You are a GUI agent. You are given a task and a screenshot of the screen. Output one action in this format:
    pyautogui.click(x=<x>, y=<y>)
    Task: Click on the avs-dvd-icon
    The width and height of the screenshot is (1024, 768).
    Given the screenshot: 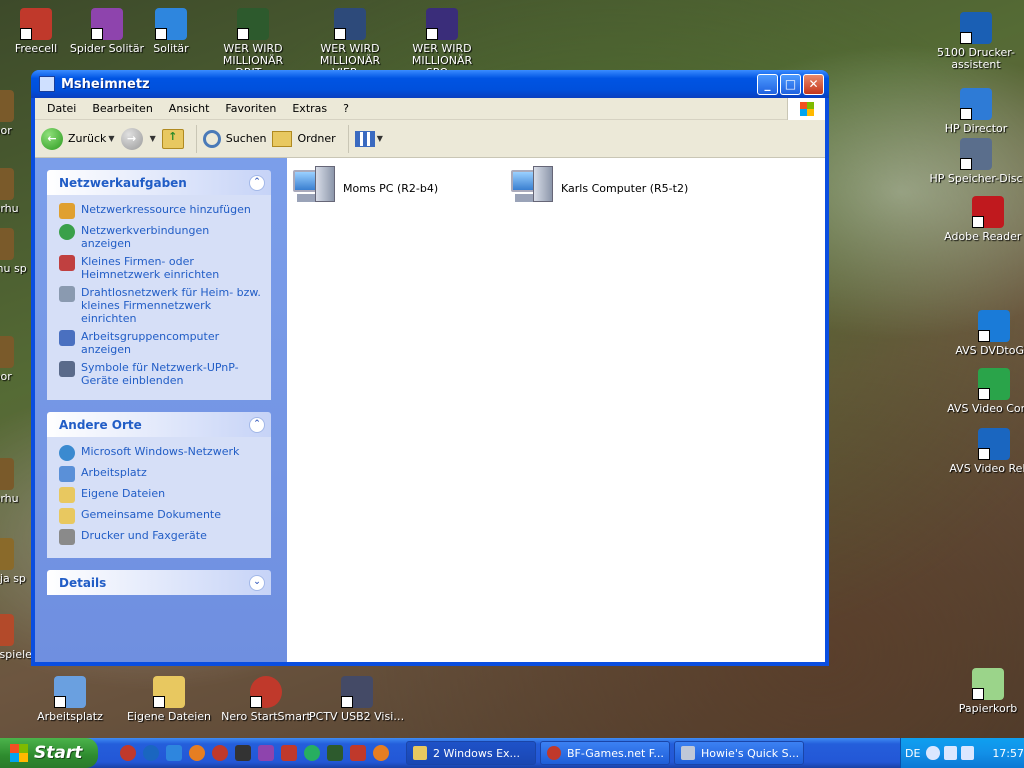 What is the action you would take?
    pyautogui.click(x=994, y=326)
    